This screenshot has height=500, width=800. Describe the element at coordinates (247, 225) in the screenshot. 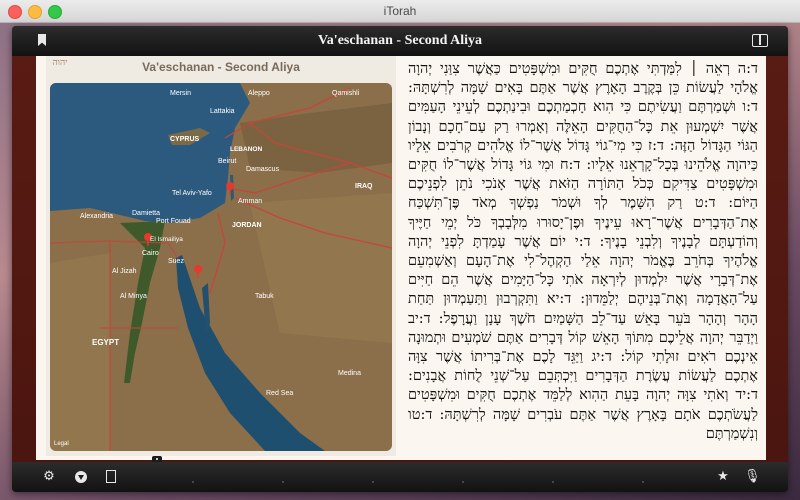

I see `map-label-jordan: JORDAN` at that location.